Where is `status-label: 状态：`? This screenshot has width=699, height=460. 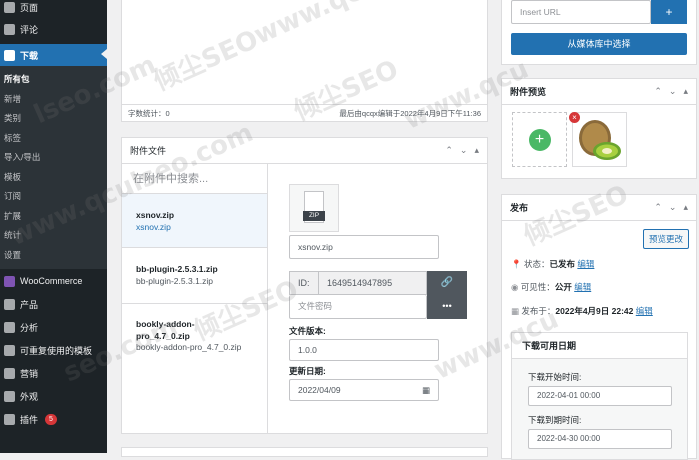
status-label: 状态： is located at coordinates (536, 264).